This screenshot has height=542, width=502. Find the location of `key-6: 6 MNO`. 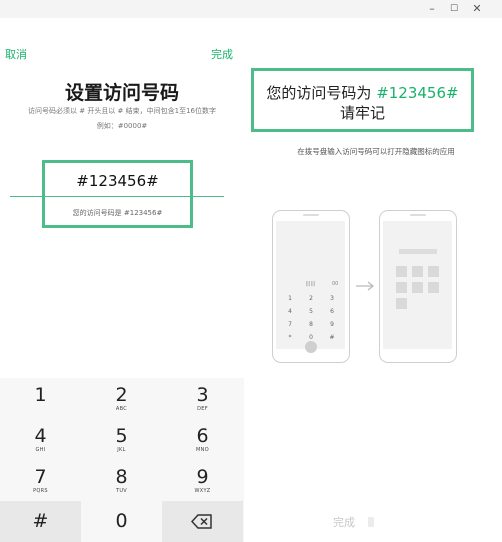

key-6: 6 MNO is located at coordinates (202, 439).